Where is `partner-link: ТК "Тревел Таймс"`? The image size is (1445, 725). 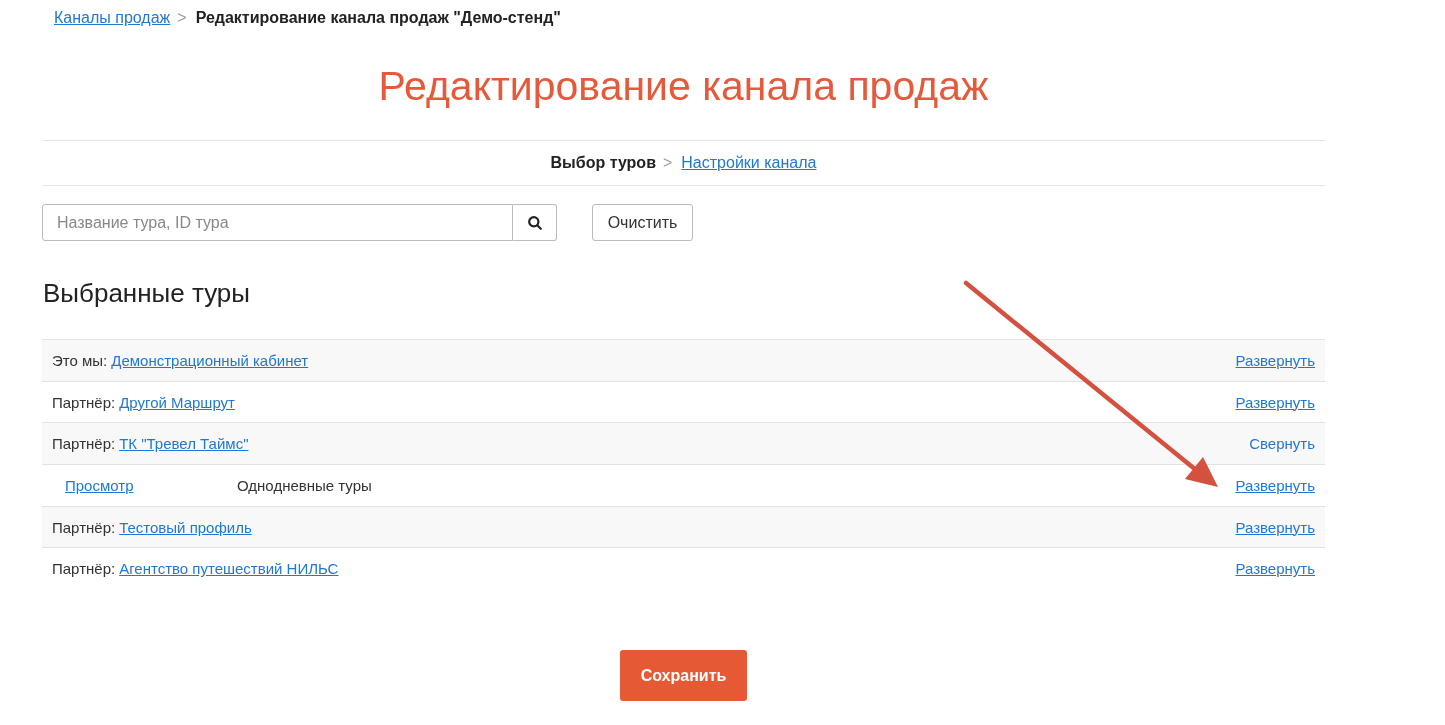
partner-link: ТК "Тревел Таймс" is located at coordinates (184, 444).